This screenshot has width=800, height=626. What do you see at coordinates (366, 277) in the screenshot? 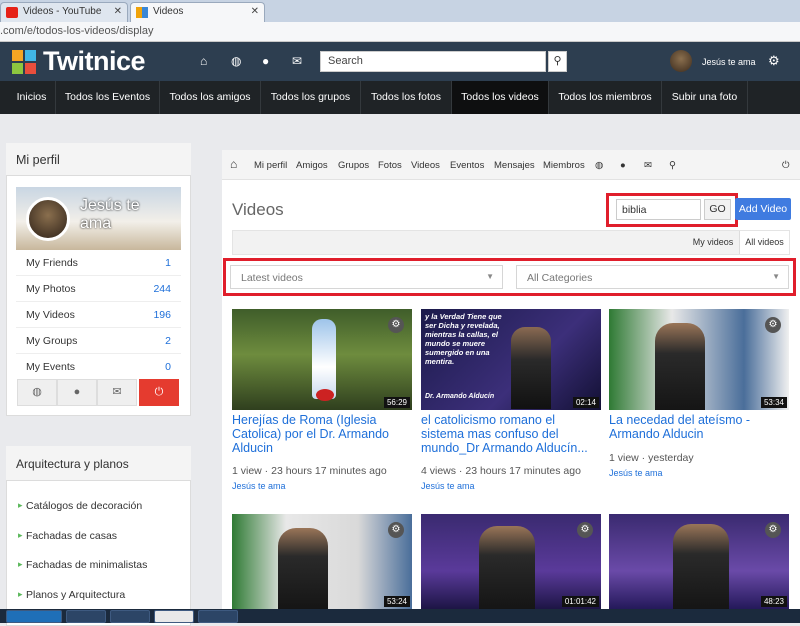
I see `sort-select: Latest videos ▼` at bounding box center [366, 277].